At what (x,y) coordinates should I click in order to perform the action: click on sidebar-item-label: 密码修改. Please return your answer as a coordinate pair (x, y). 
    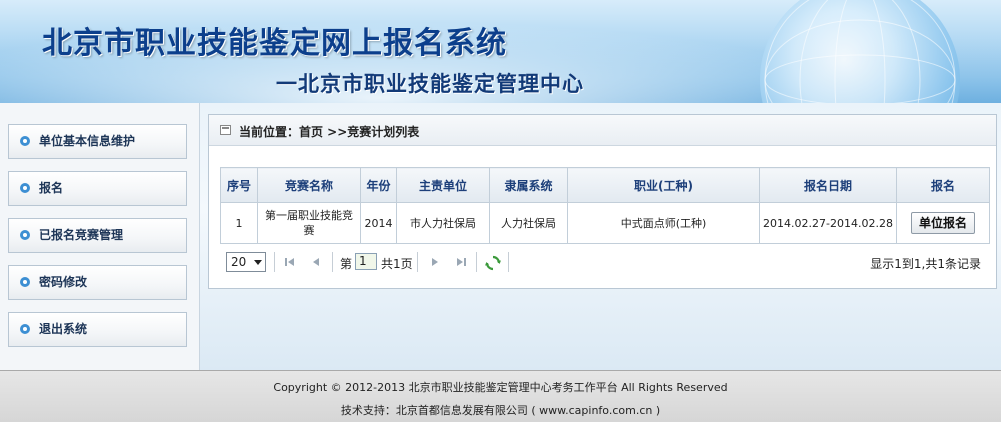
    Looking at the image, I should click on (63, 282).